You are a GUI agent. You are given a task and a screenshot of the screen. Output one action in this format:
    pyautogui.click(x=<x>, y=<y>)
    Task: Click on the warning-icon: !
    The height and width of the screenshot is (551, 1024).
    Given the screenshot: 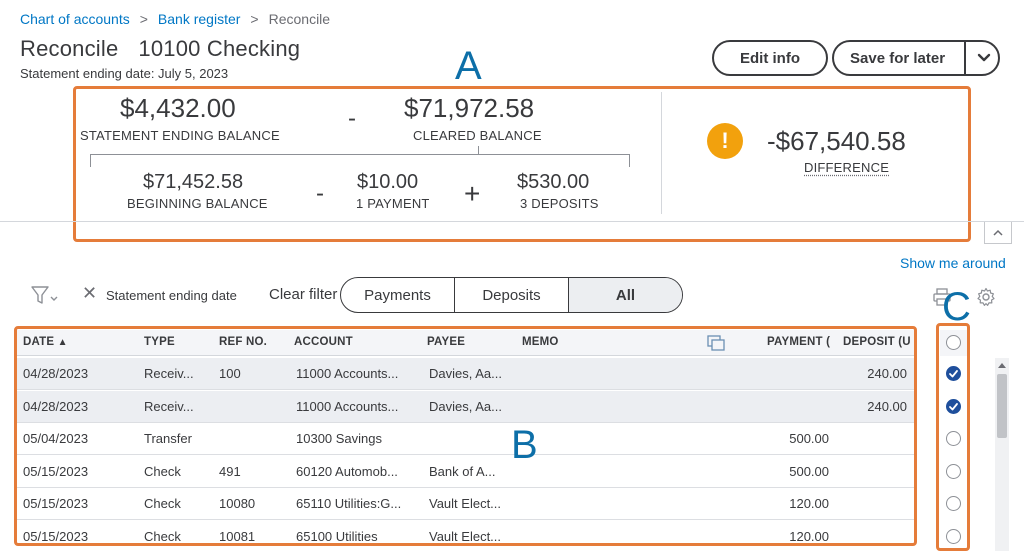 What is the action you would take?
    pyautogui.click(x=725, y=141)
    